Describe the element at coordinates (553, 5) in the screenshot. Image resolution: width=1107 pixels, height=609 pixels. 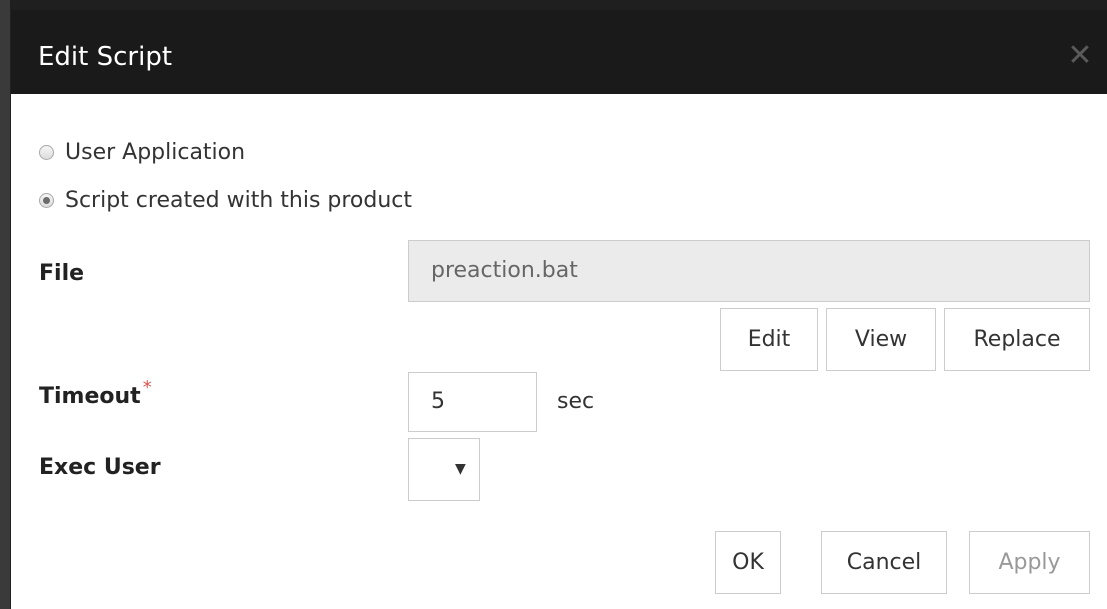
I see `backdrop` at that location.